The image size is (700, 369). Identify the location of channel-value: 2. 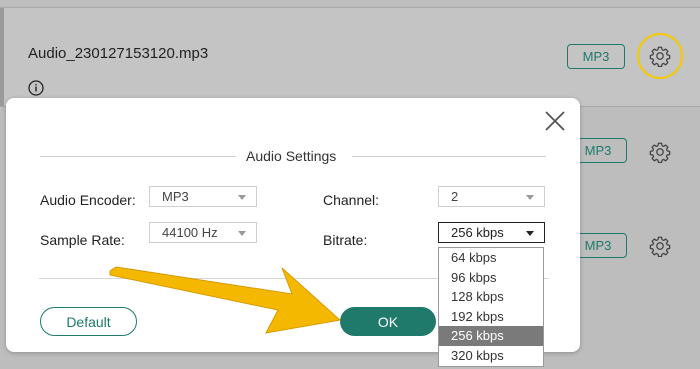
(455, 196).